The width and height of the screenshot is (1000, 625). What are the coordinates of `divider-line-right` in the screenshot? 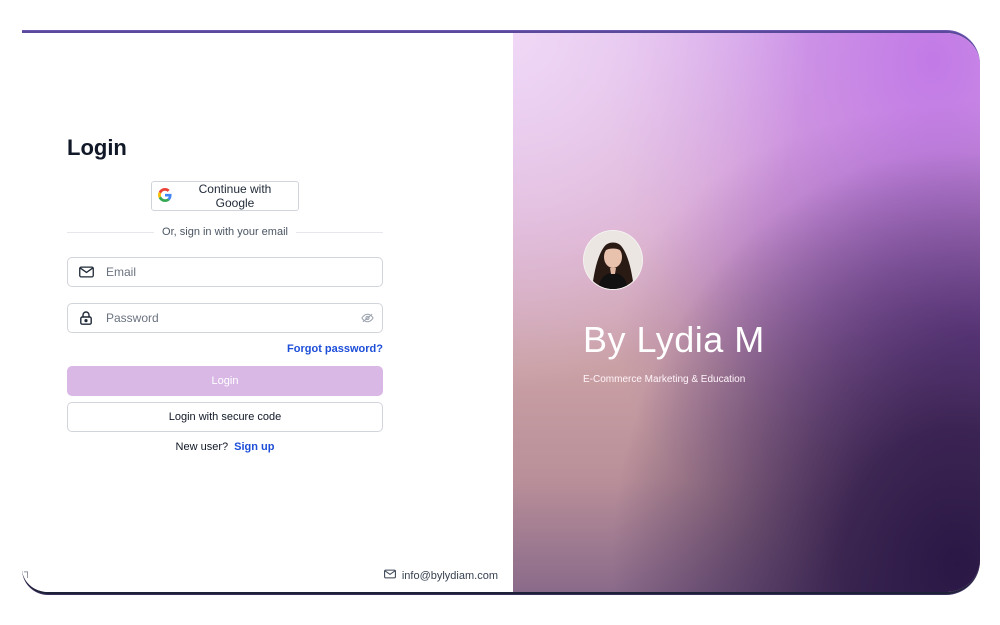 It's located at (339, 232).